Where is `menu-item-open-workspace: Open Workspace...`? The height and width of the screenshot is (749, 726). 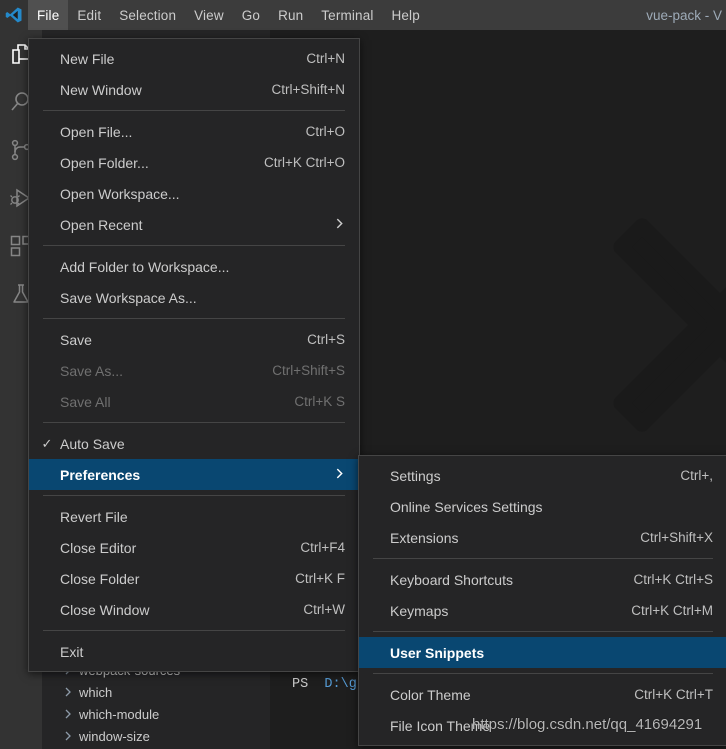 menu-item-open-workspace: Open Workspace... is located at coordinates (194, 193).